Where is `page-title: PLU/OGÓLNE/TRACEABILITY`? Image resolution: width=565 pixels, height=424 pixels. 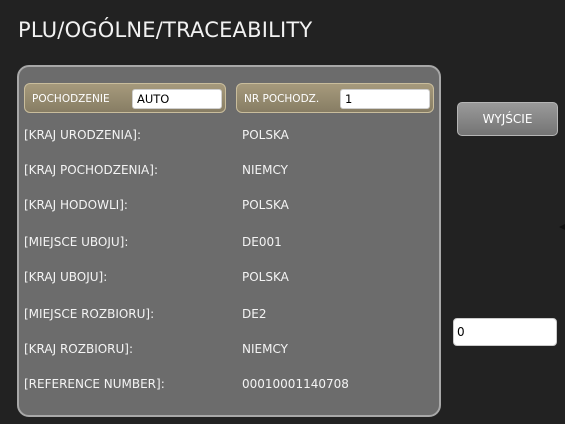
page-title: PLU/OGÓLNE/TRACEABILITY is located at coordinates (165, 30).